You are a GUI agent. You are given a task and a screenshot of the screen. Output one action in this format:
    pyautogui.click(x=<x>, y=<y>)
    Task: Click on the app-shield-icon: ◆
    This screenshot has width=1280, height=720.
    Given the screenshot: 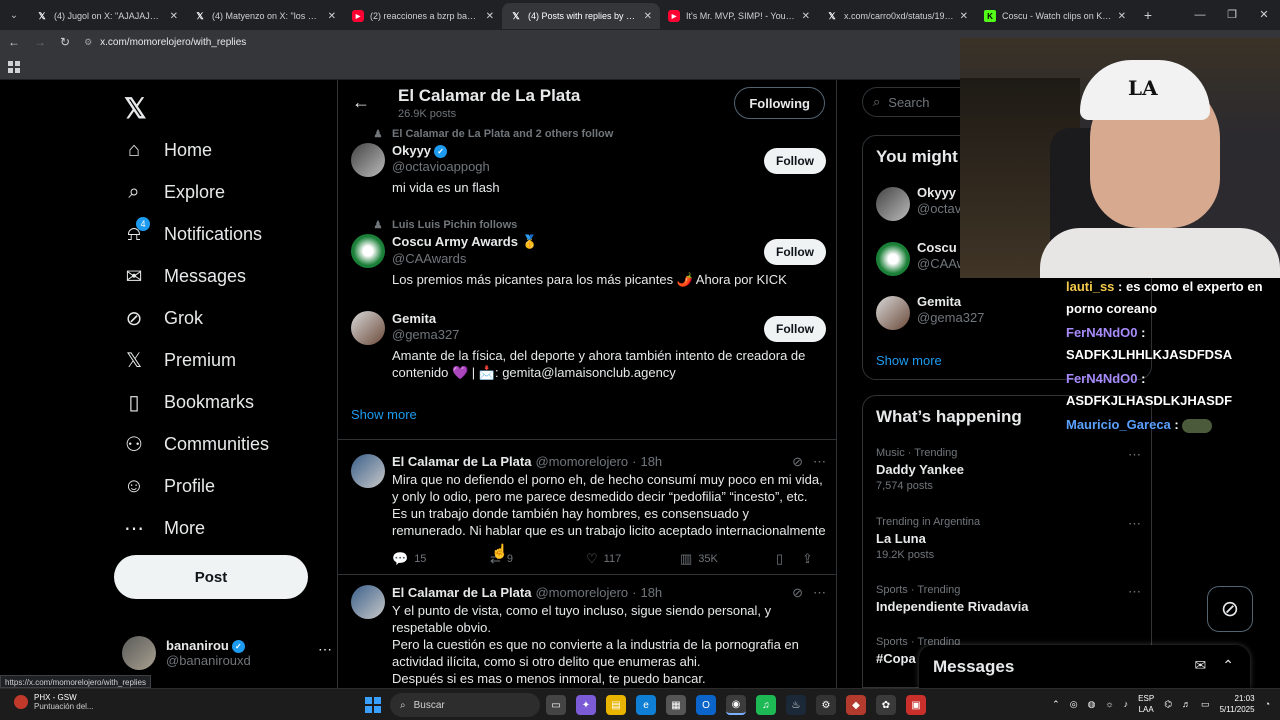 What is the action you would take?
    pyautogui.click(x=856, y=705)
    